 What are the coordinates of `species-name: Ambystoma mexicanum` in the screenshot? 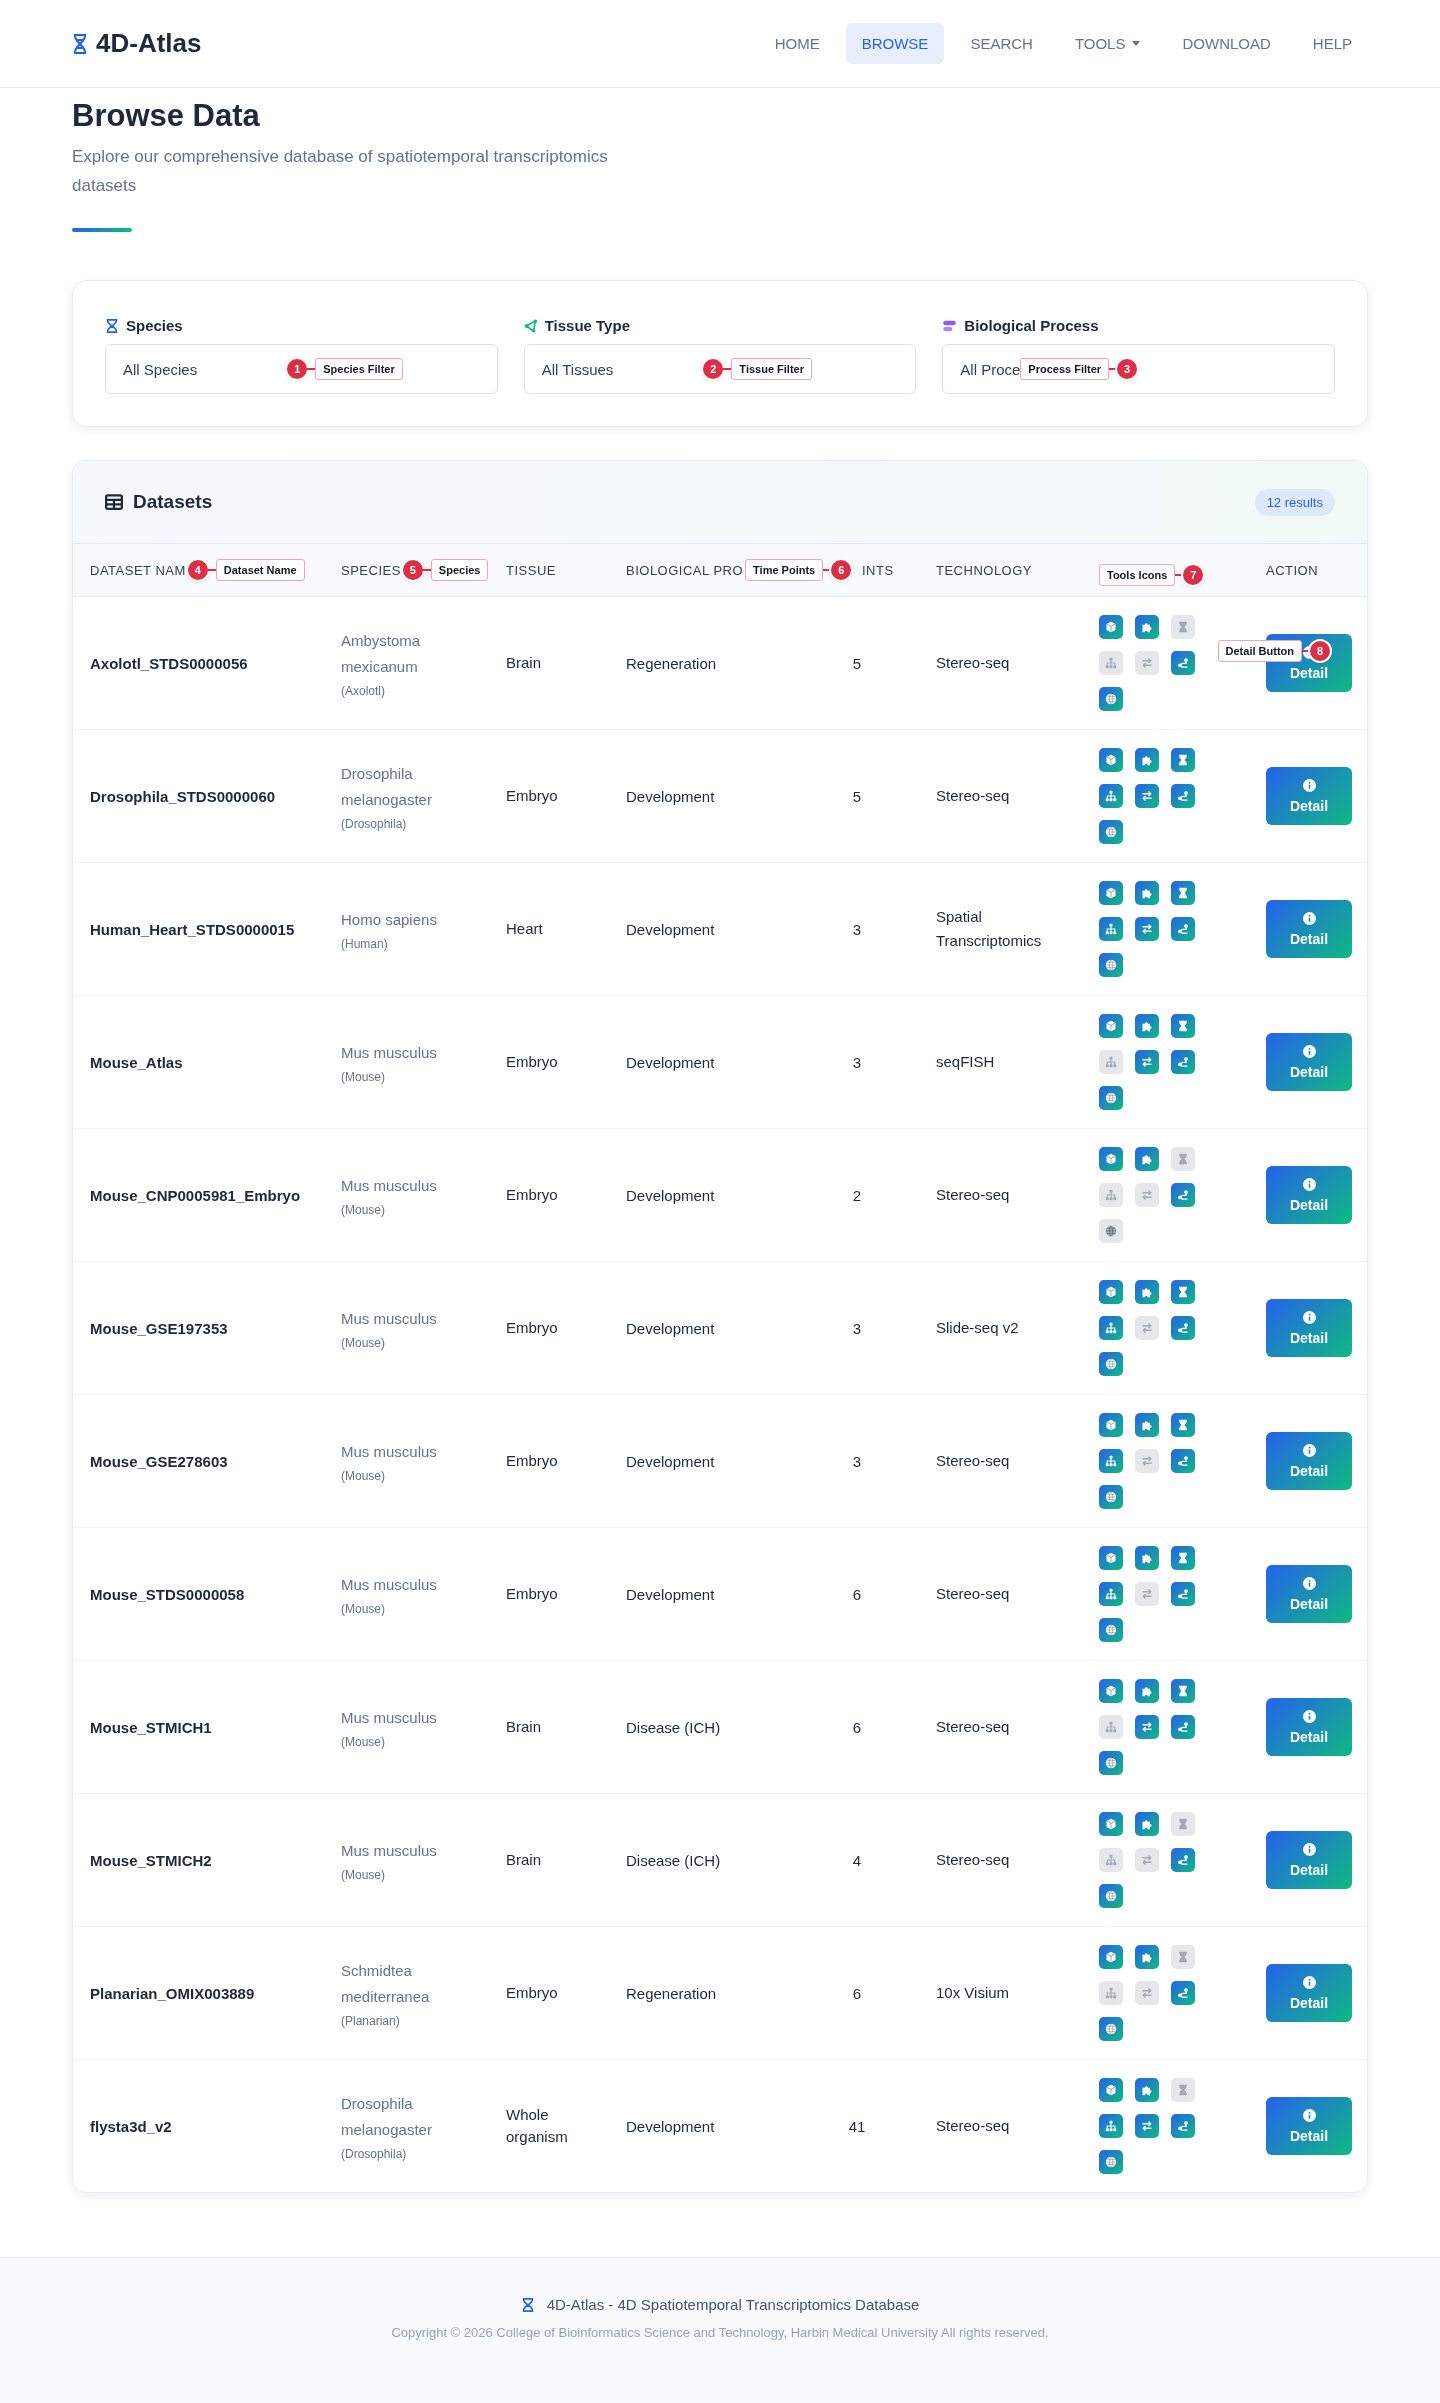 It's located at (381, 654).